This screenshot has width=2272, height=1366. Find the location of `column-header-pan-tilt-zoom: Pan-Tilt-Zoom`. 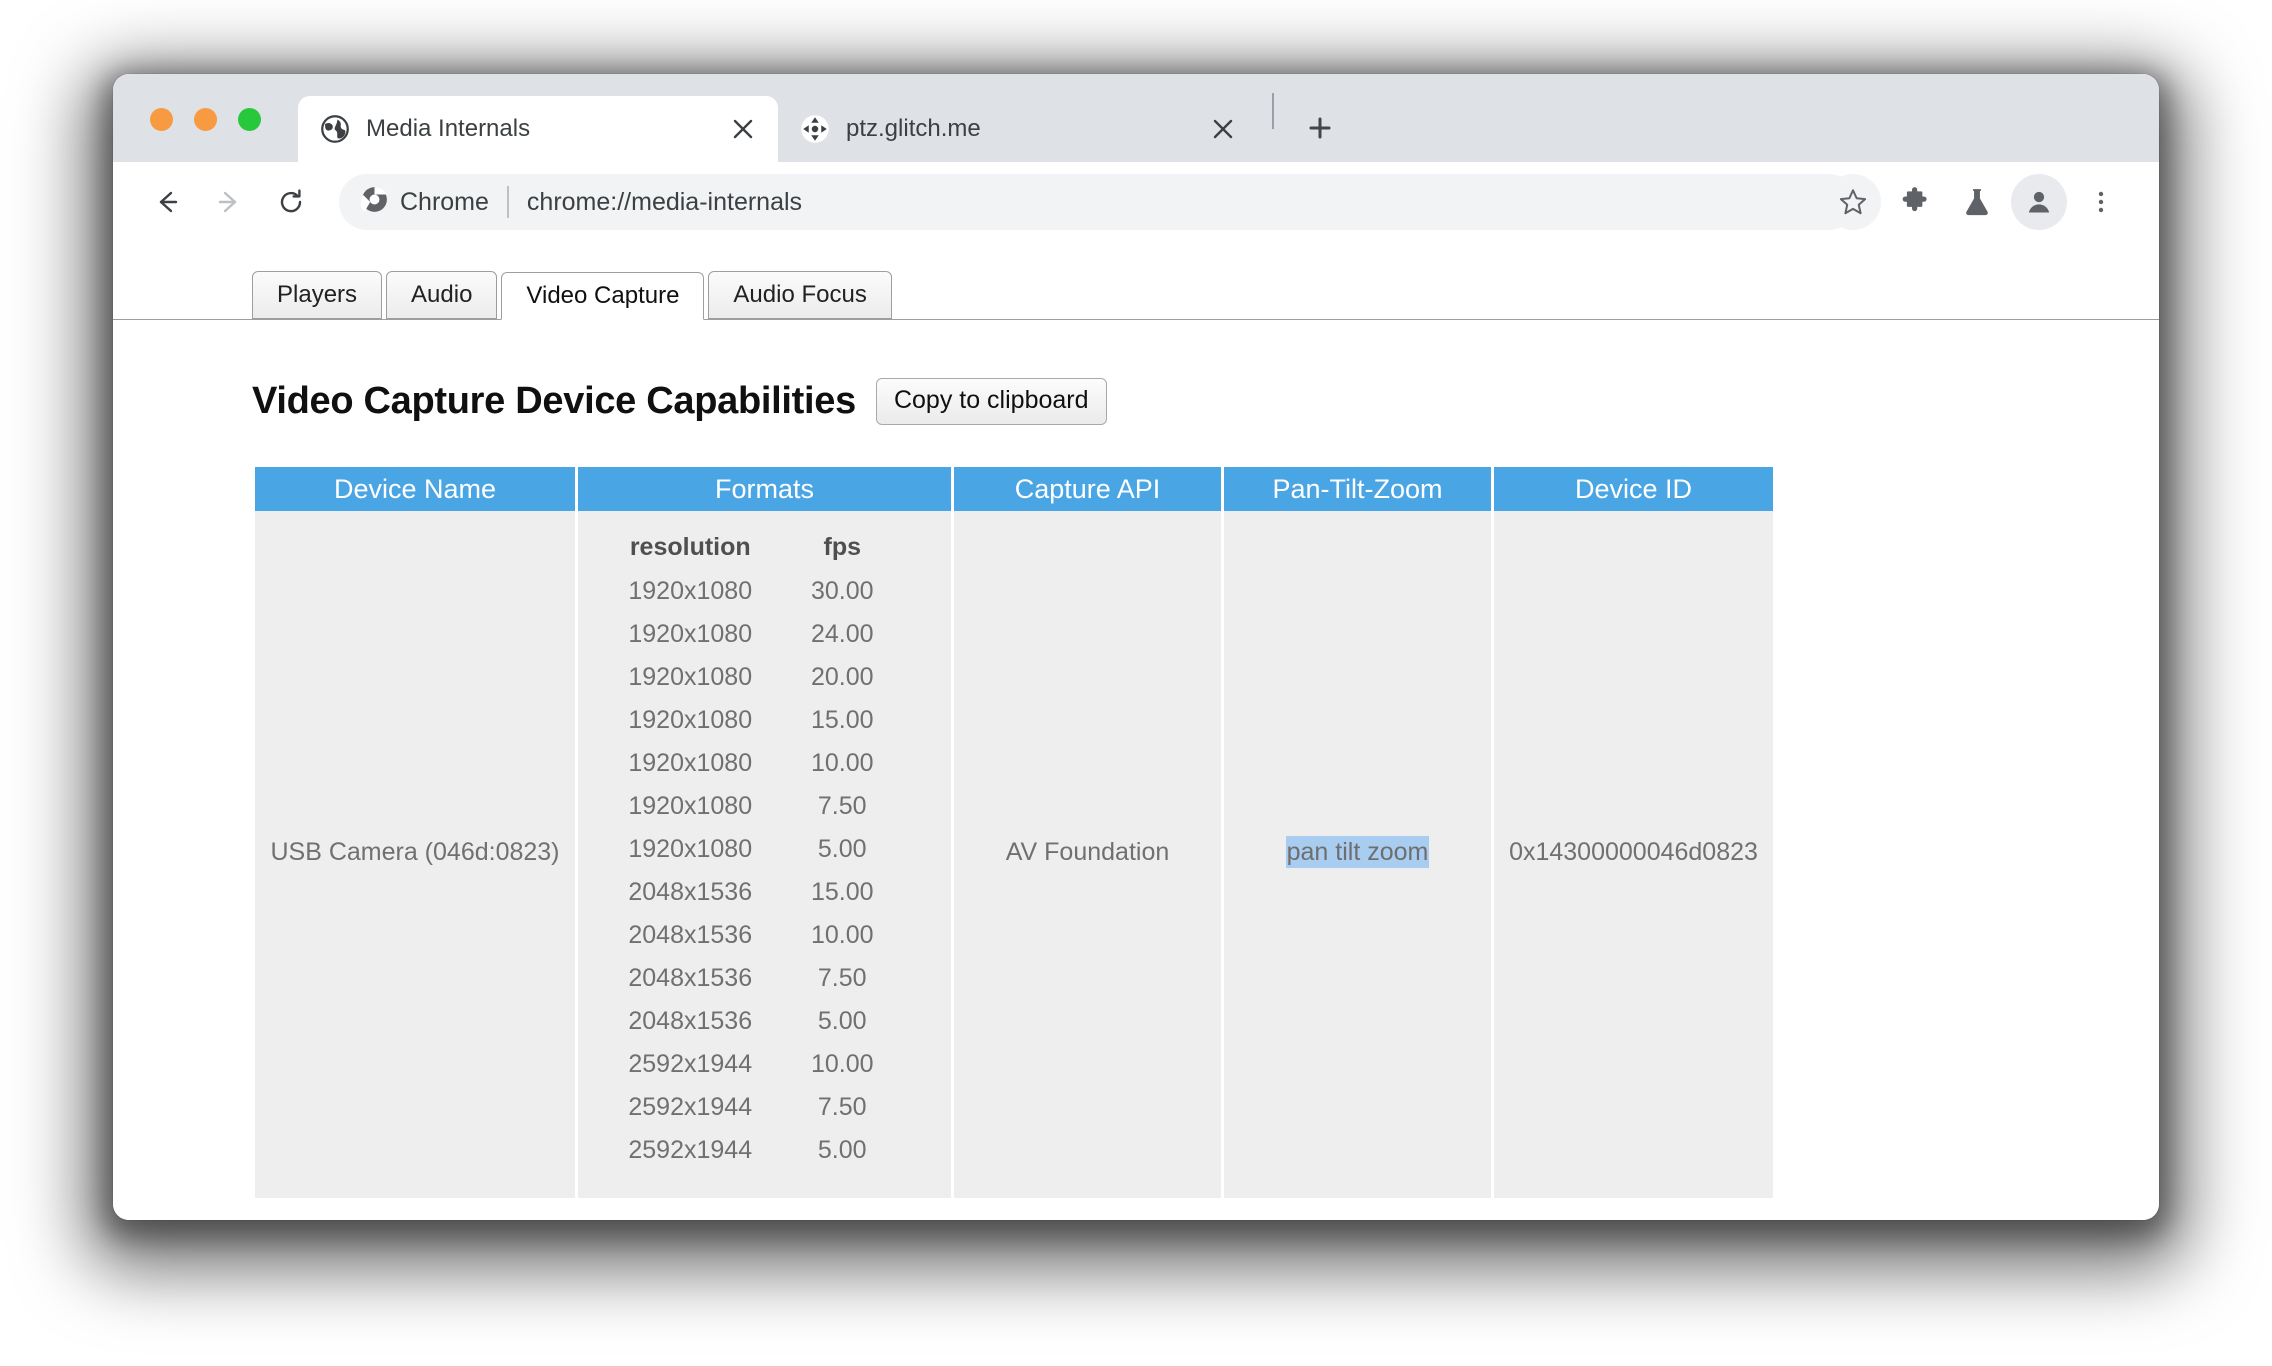

column-header-pan-tilt-zoom: Pan-Tilt-Zoom is located at coordinates (1357, 489).